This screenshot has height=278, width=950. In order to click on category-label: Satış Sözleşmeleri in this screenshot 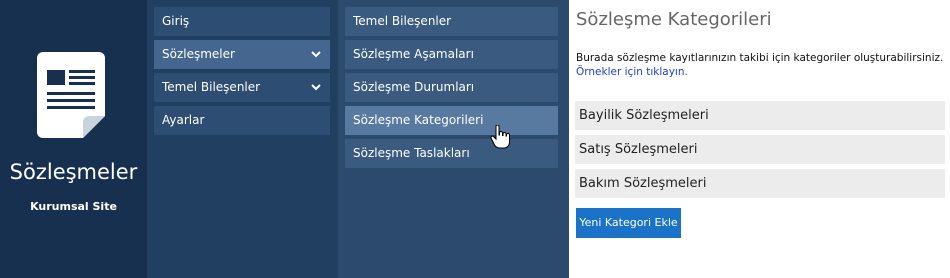, I will do `click(638, 149)`.